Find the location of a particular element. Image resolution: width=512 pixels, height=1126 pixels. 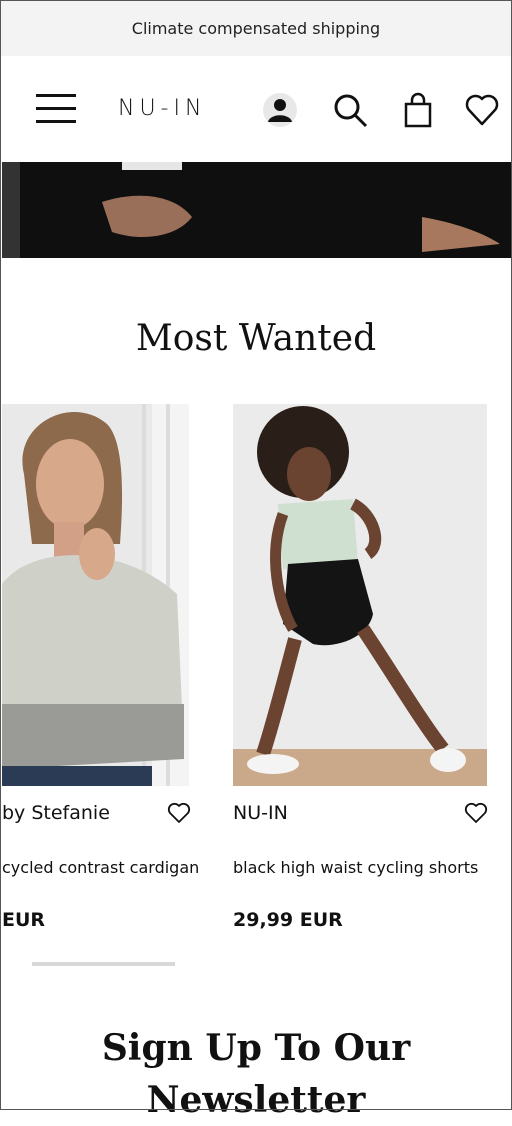

section-title: Most Wanted is located at coordinates (256, 338).